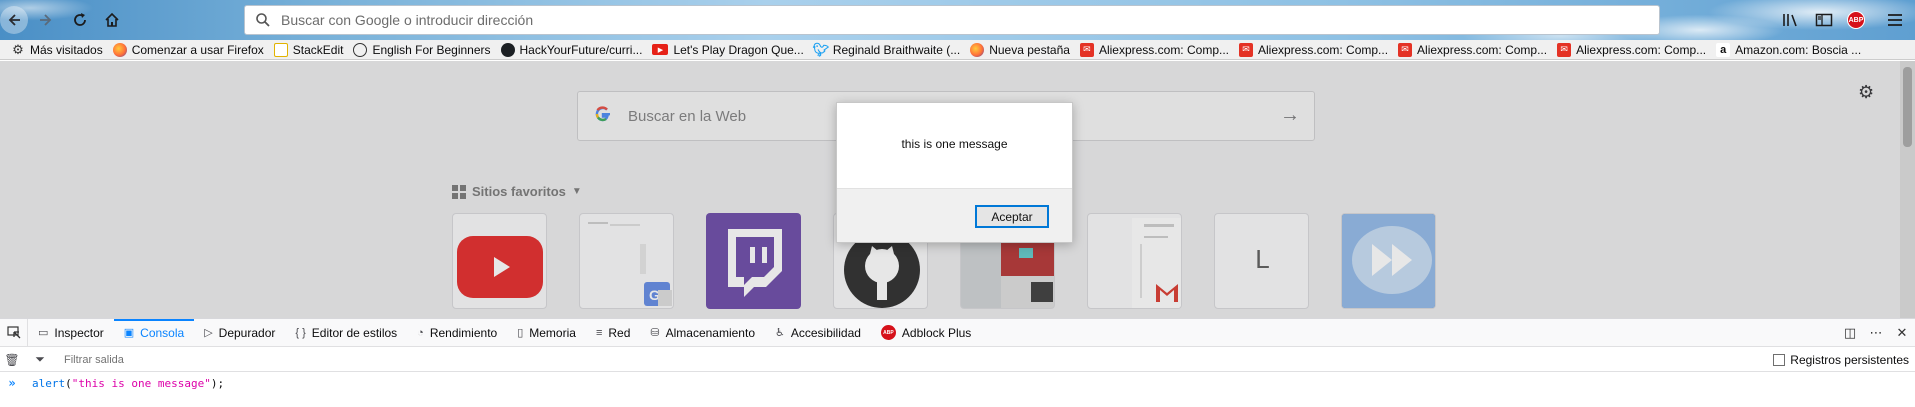  What do you see at coordinates (954, 144) in the screenshot?
I see `alert-message: this is one message` at bounding box center [954, 144].